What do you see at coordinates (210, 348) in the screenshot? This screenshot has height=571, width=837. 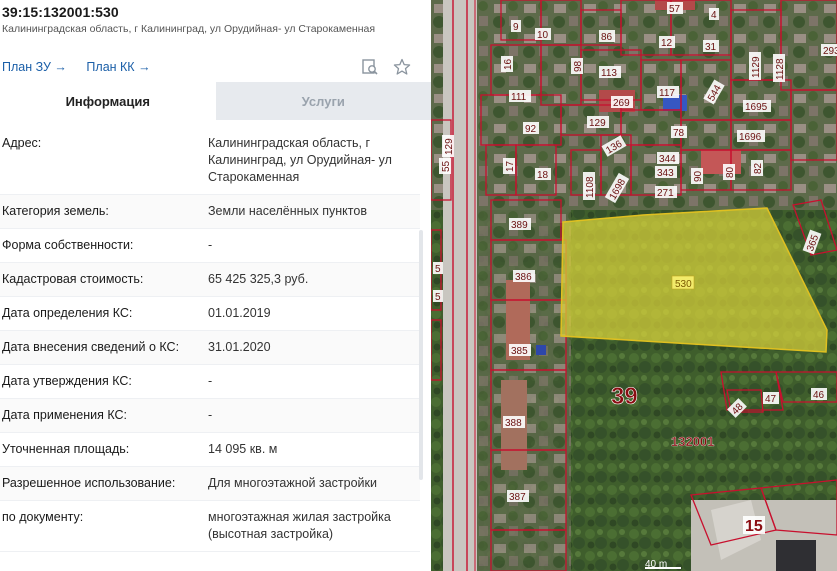 I see `info-row-entry-date: Дата внесения сведений о КС: 31.01.2020` at bounding box center [210, 348].